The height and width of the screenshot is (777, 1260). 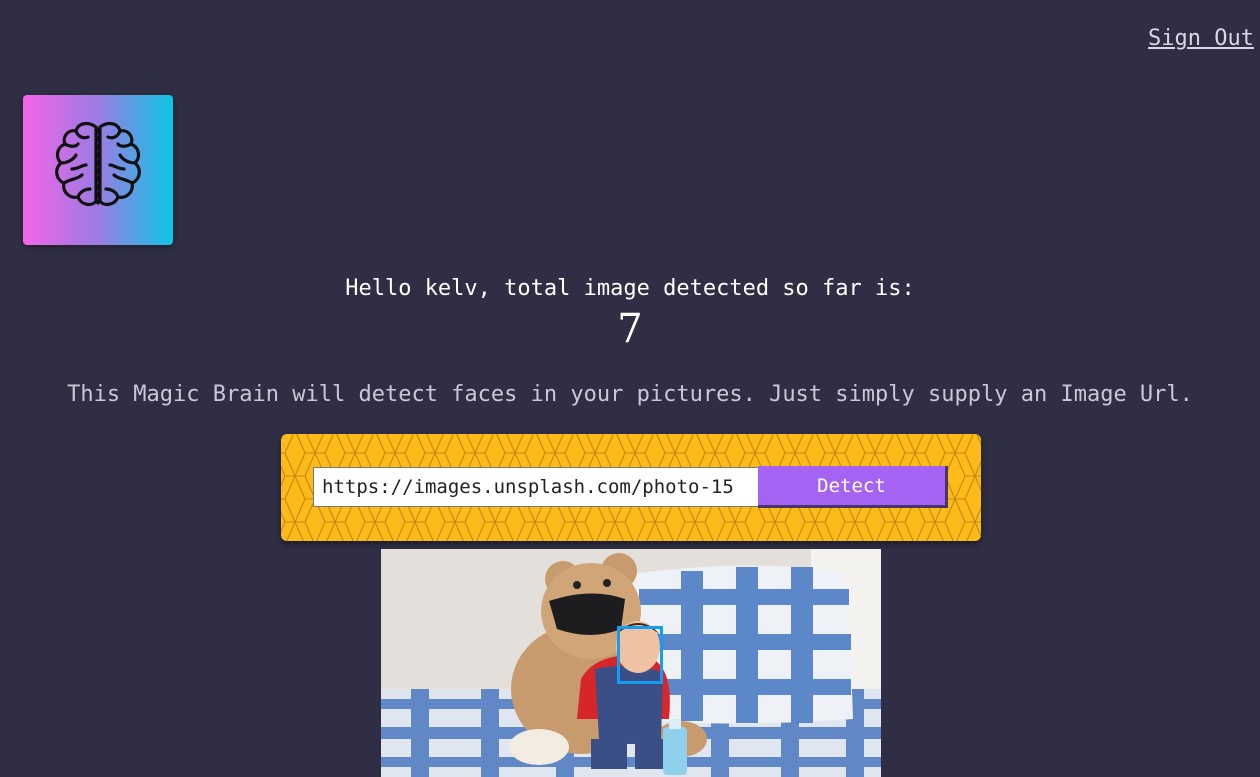 I want to click on app-logo, so click(x=98, y=170).